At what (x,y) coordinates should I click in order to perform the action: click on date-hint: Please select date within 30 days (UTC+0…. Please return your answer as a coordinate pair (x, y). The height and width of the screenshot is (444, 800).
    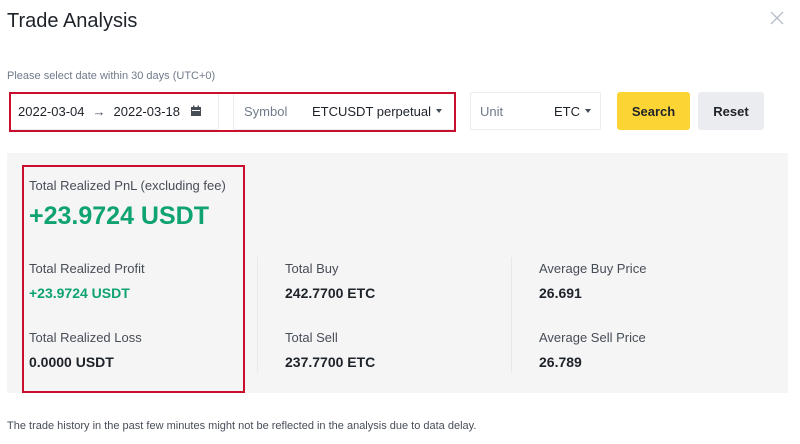
    Looking at the image, I should click on (111, 76).